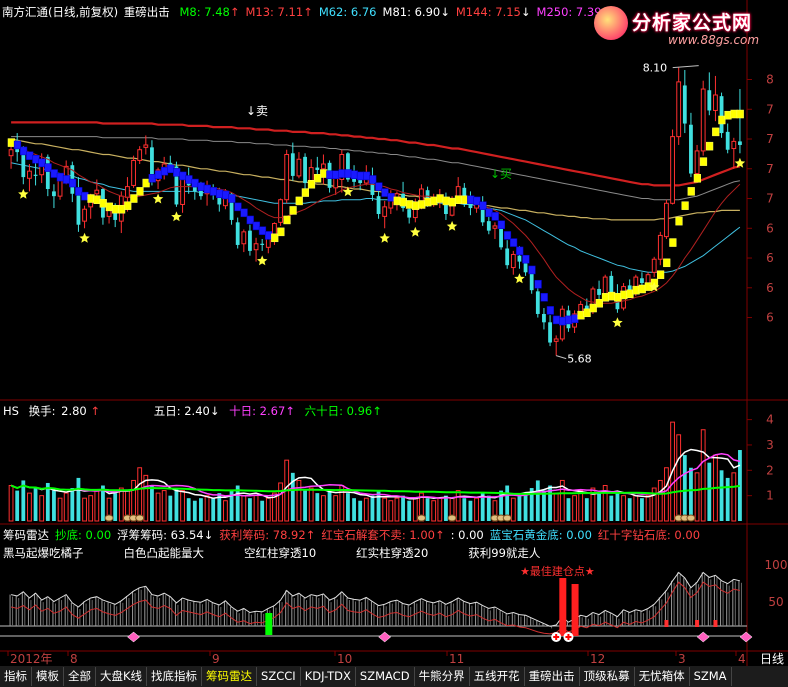 The width and height of the screenshot is (788, 687). What do you see at coordinates (597, 659) in the screenshot?
I see `date-axis-label: 12` at bounding box center [597, 659].